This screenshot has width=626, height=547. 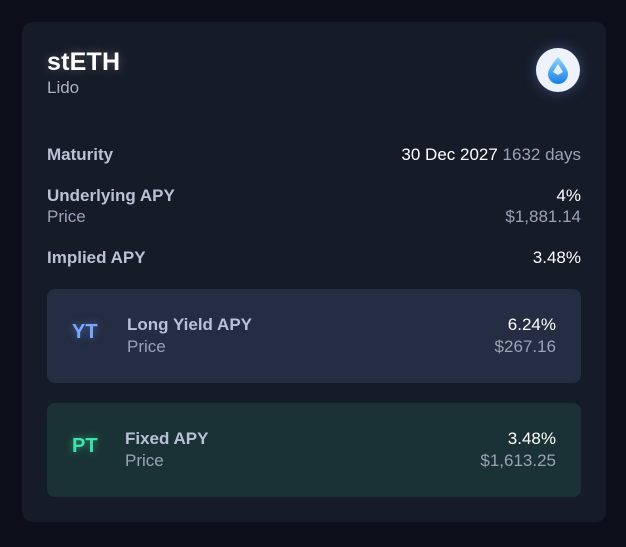 What do you see at coordinates (568, 195) in the screenshot?
I see `underlying-apy-value: 4%` at bounding box center [568, 195].